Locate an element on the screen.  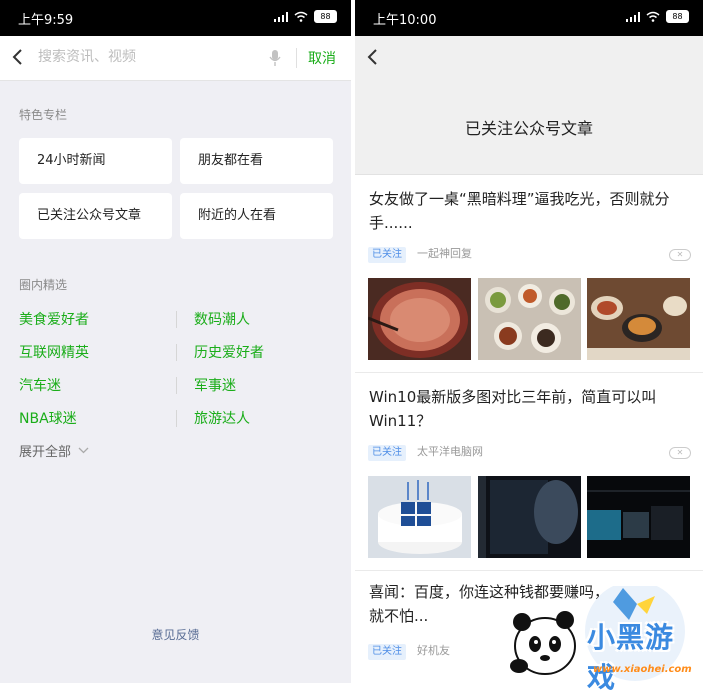
chevron-down-icon is located at coordinates (83, 450).